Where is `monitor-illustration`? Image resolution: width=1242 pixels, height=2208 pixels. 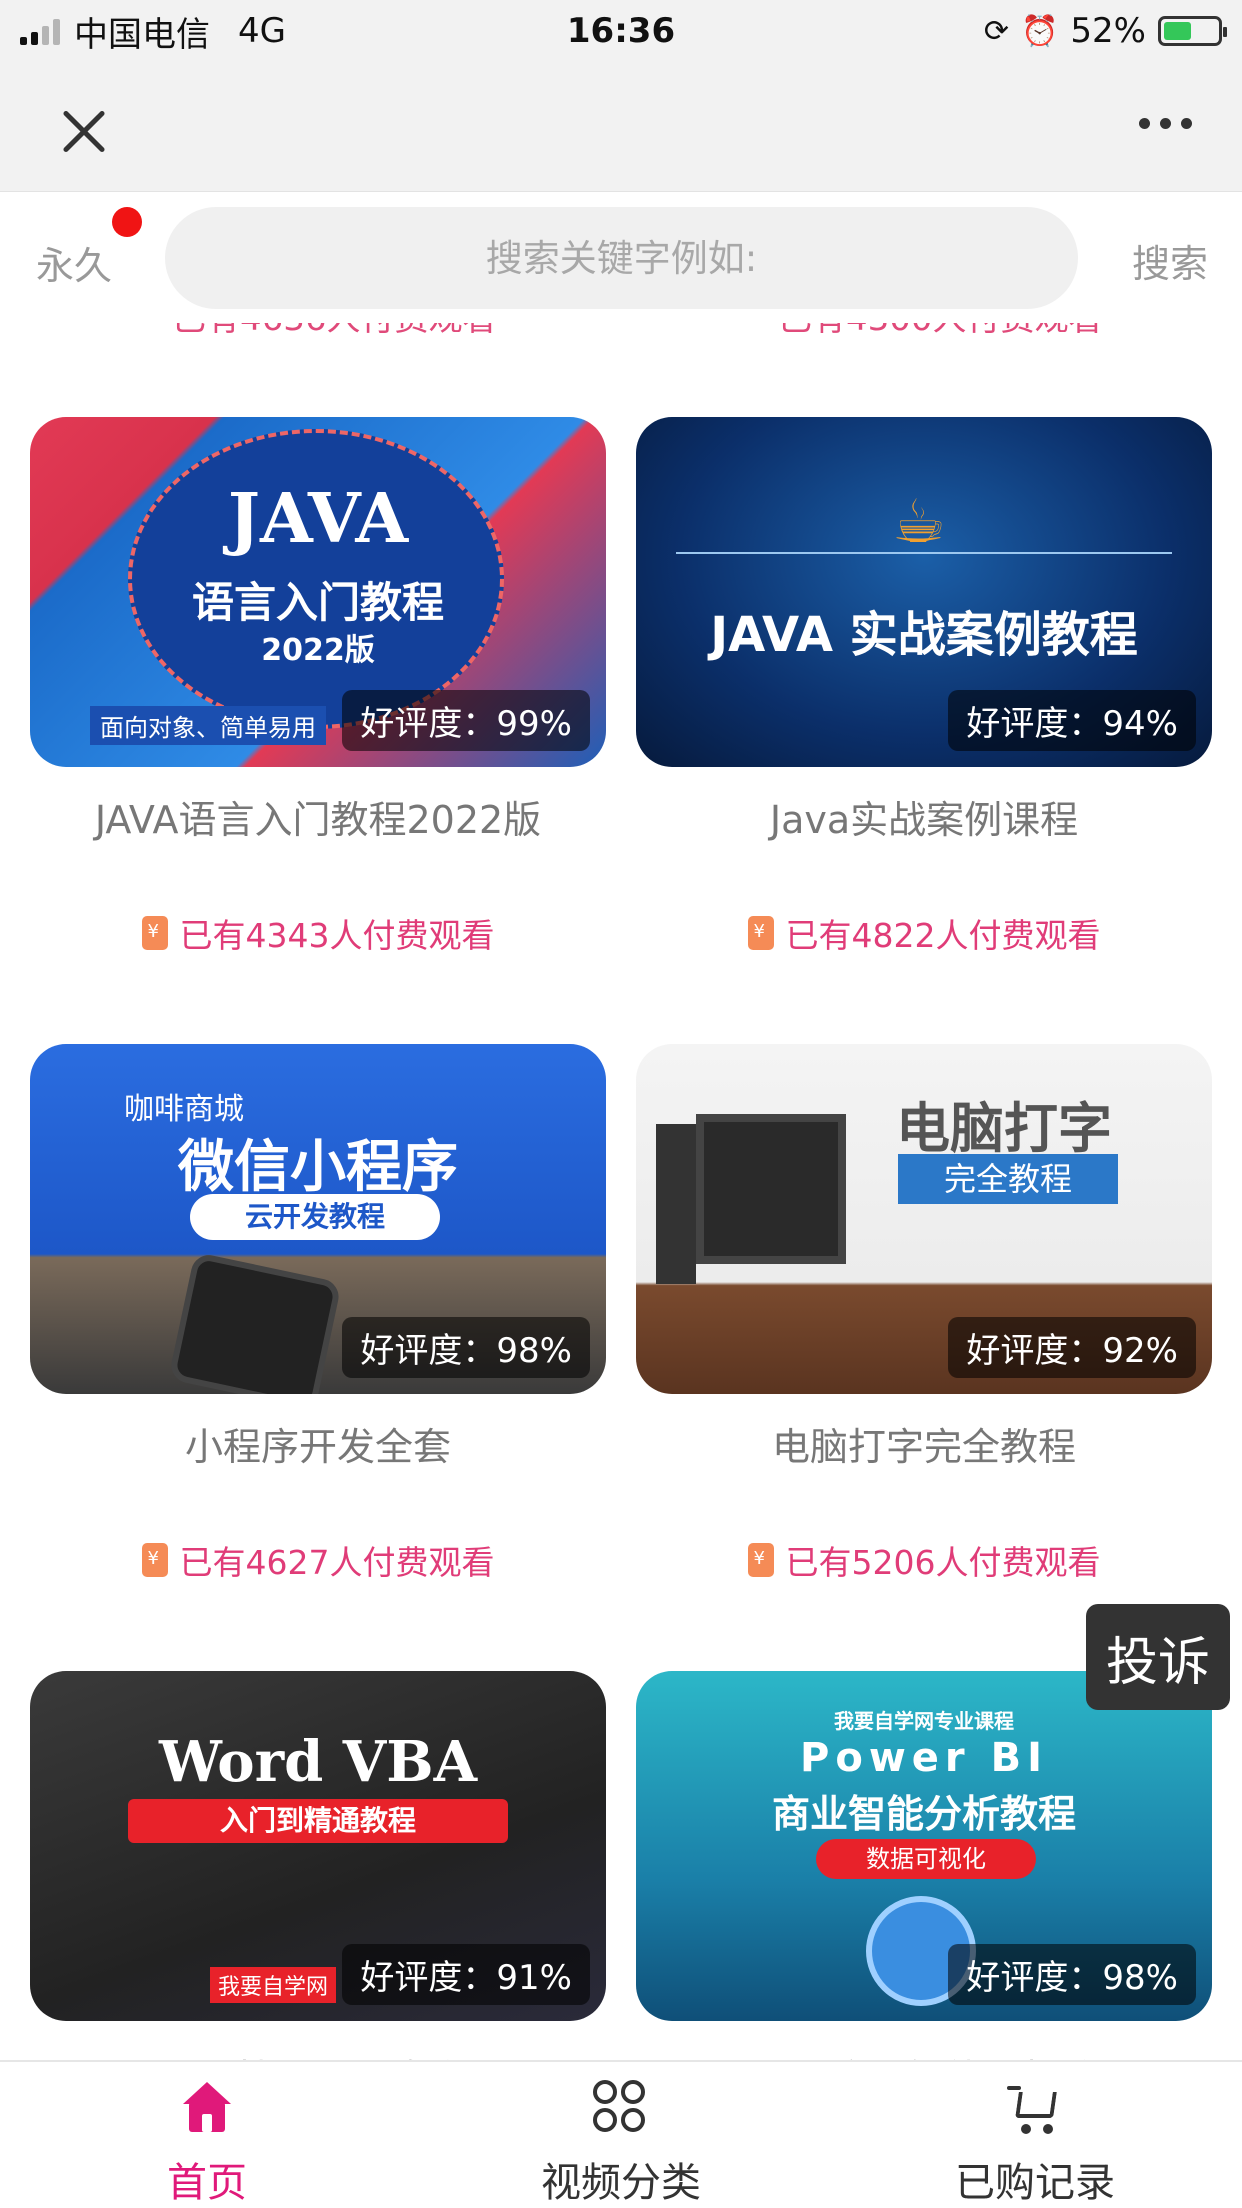
monitor-illustration is located at coordinates (771, 1189).